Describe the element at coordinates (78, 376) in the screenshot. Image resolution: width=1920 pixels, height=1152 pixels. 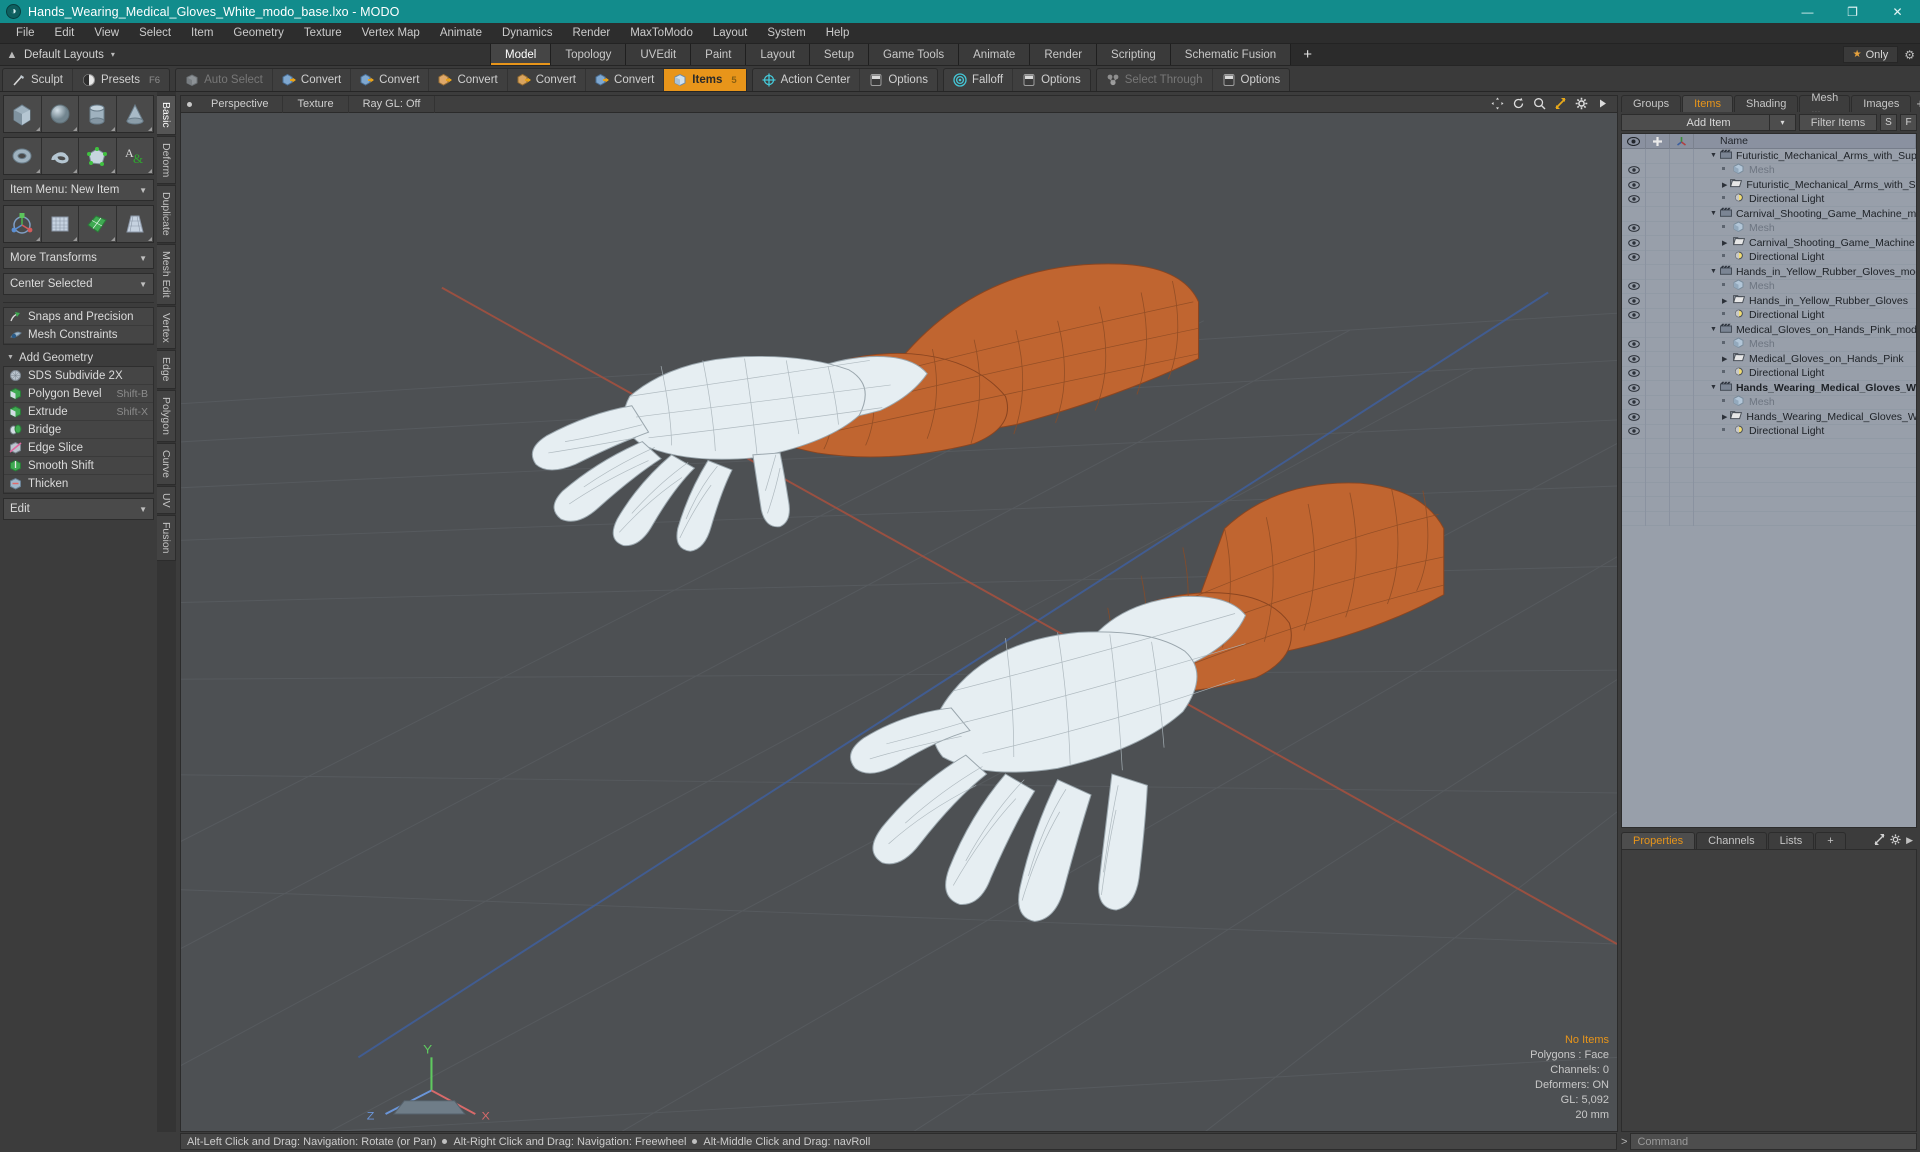
I see `geometry-tool-sds-subdivide-2x: SDS Subdivide 2X` at that location.